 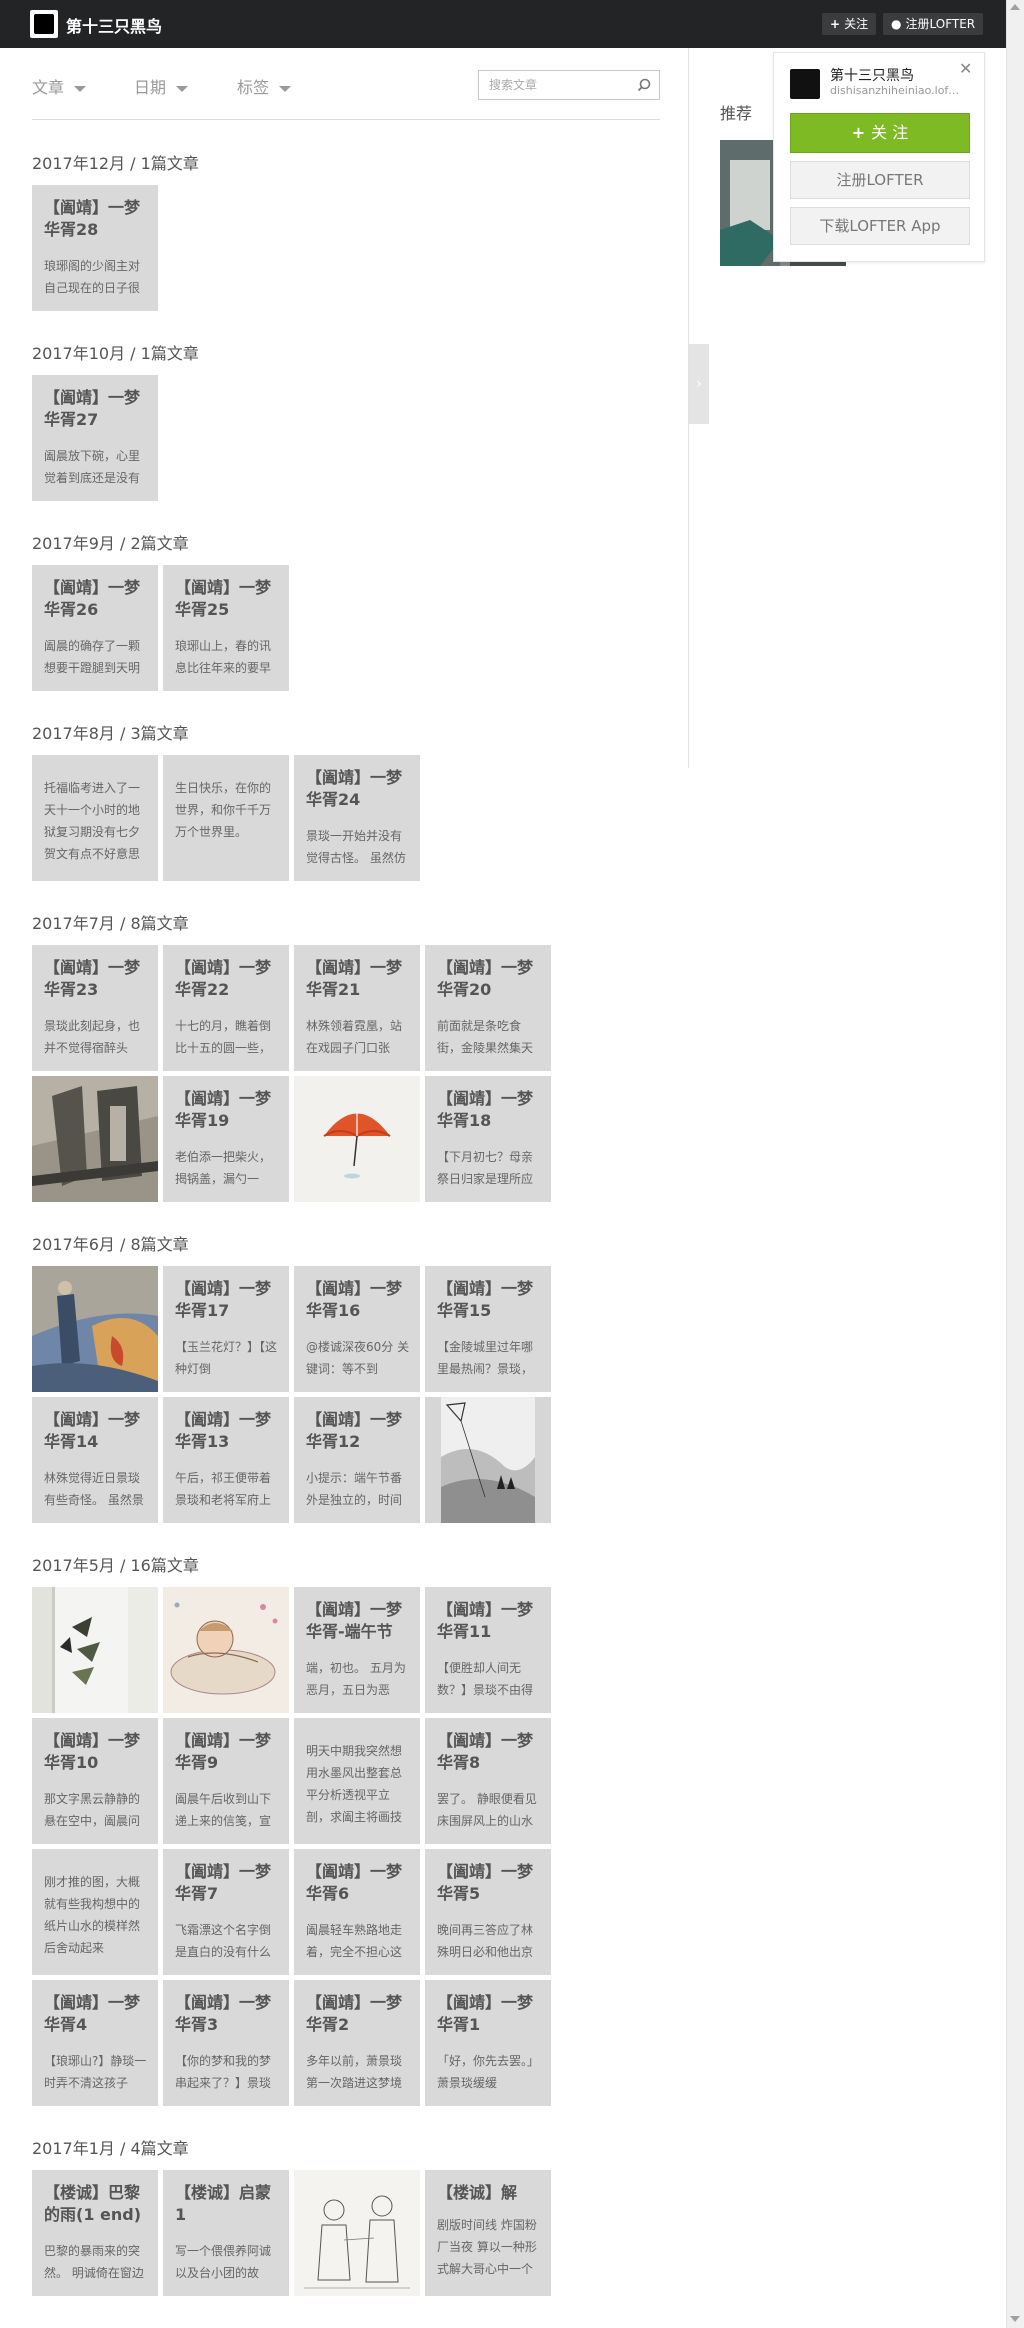 What do you see at coordinates (92, 277) in the screenshot?
I see `post-excerpt: 琅琊阁的少阁主对自己现在的日子很` at bounding box center [92, 277].